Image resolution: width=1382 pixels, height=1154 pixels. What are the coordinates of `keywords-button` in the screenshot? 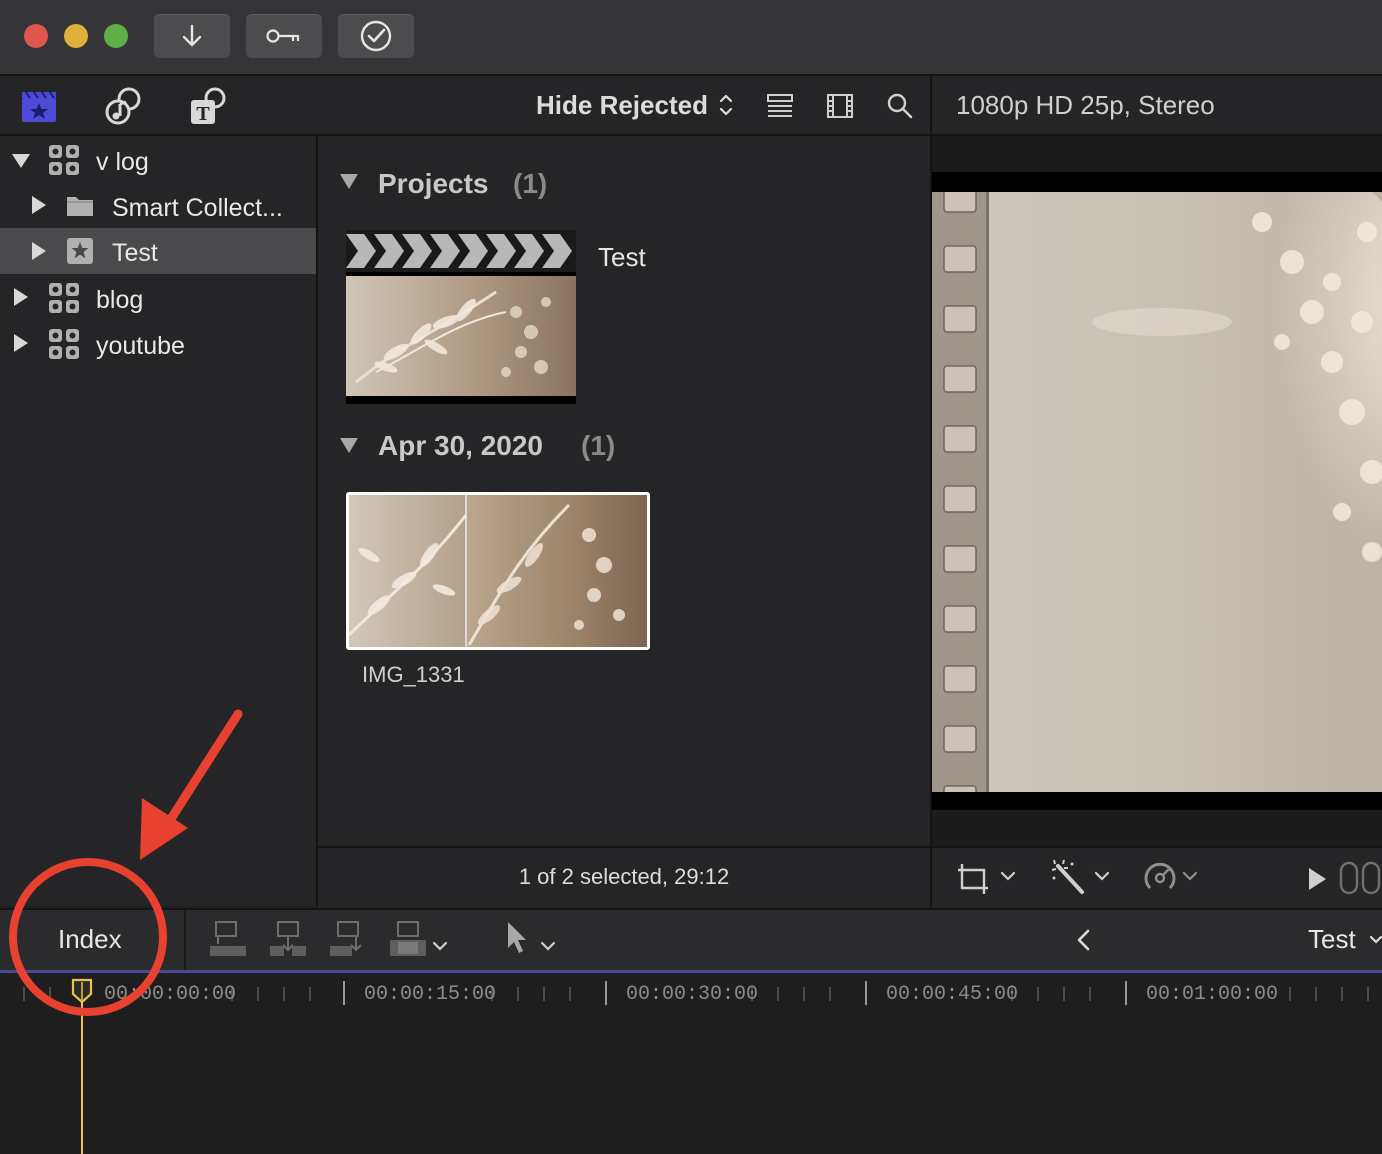 It's located at (284, 36).